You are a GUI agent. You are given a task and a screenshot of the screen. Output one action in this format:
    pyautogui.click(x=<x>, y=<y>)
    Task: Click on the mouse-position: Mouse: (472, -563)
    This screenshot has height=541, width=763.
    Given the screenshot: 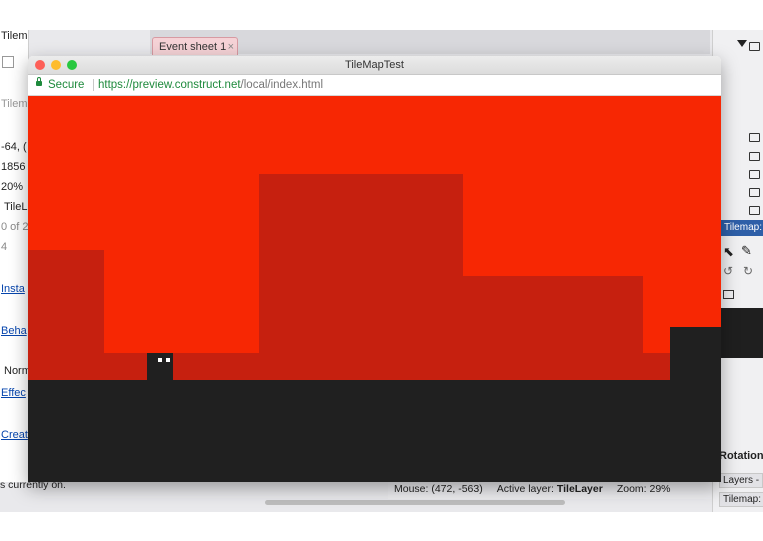 What is the action you would take?
    pyautogui.click(x=438, y=489)
    